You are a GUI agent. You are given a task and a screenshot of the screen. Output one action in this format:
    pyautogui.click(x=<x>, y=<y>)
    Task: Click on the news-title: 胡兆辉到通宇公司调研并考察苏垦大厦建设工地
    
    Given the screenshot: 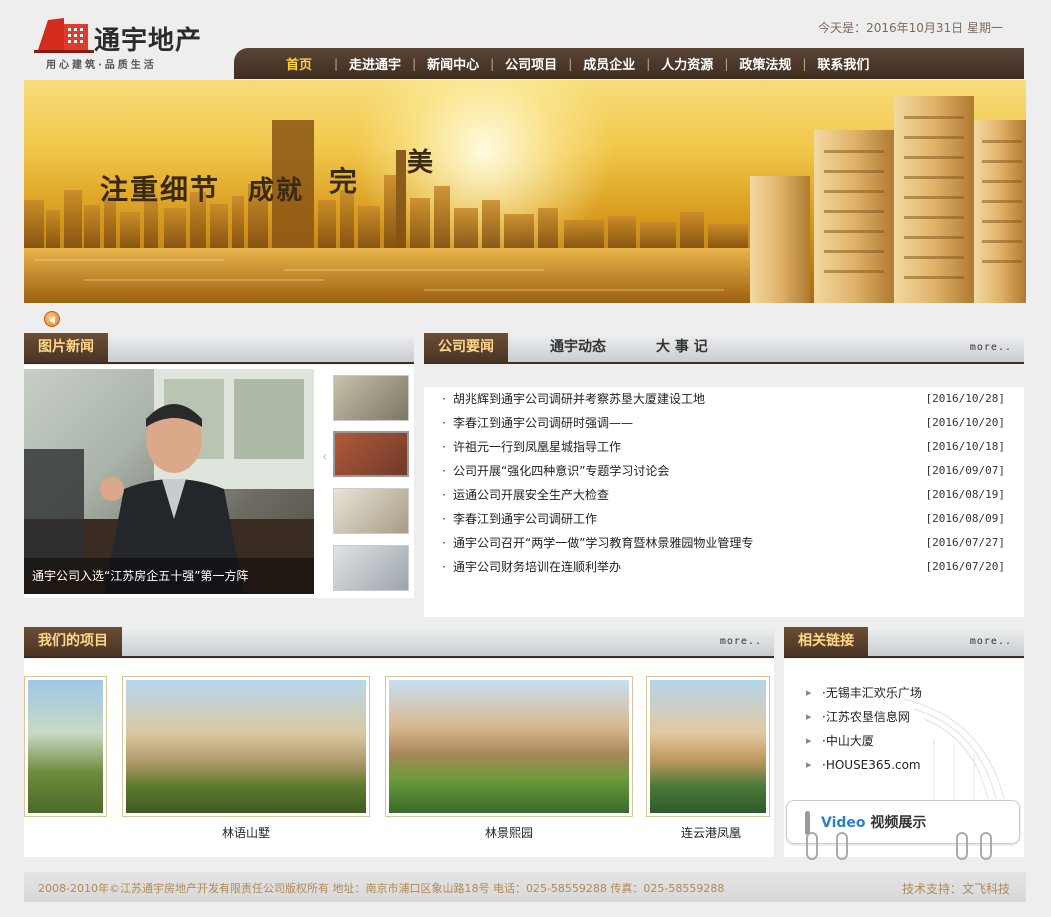 What is the action you would take?
    pyautogui.click(x=579, y=399)
    